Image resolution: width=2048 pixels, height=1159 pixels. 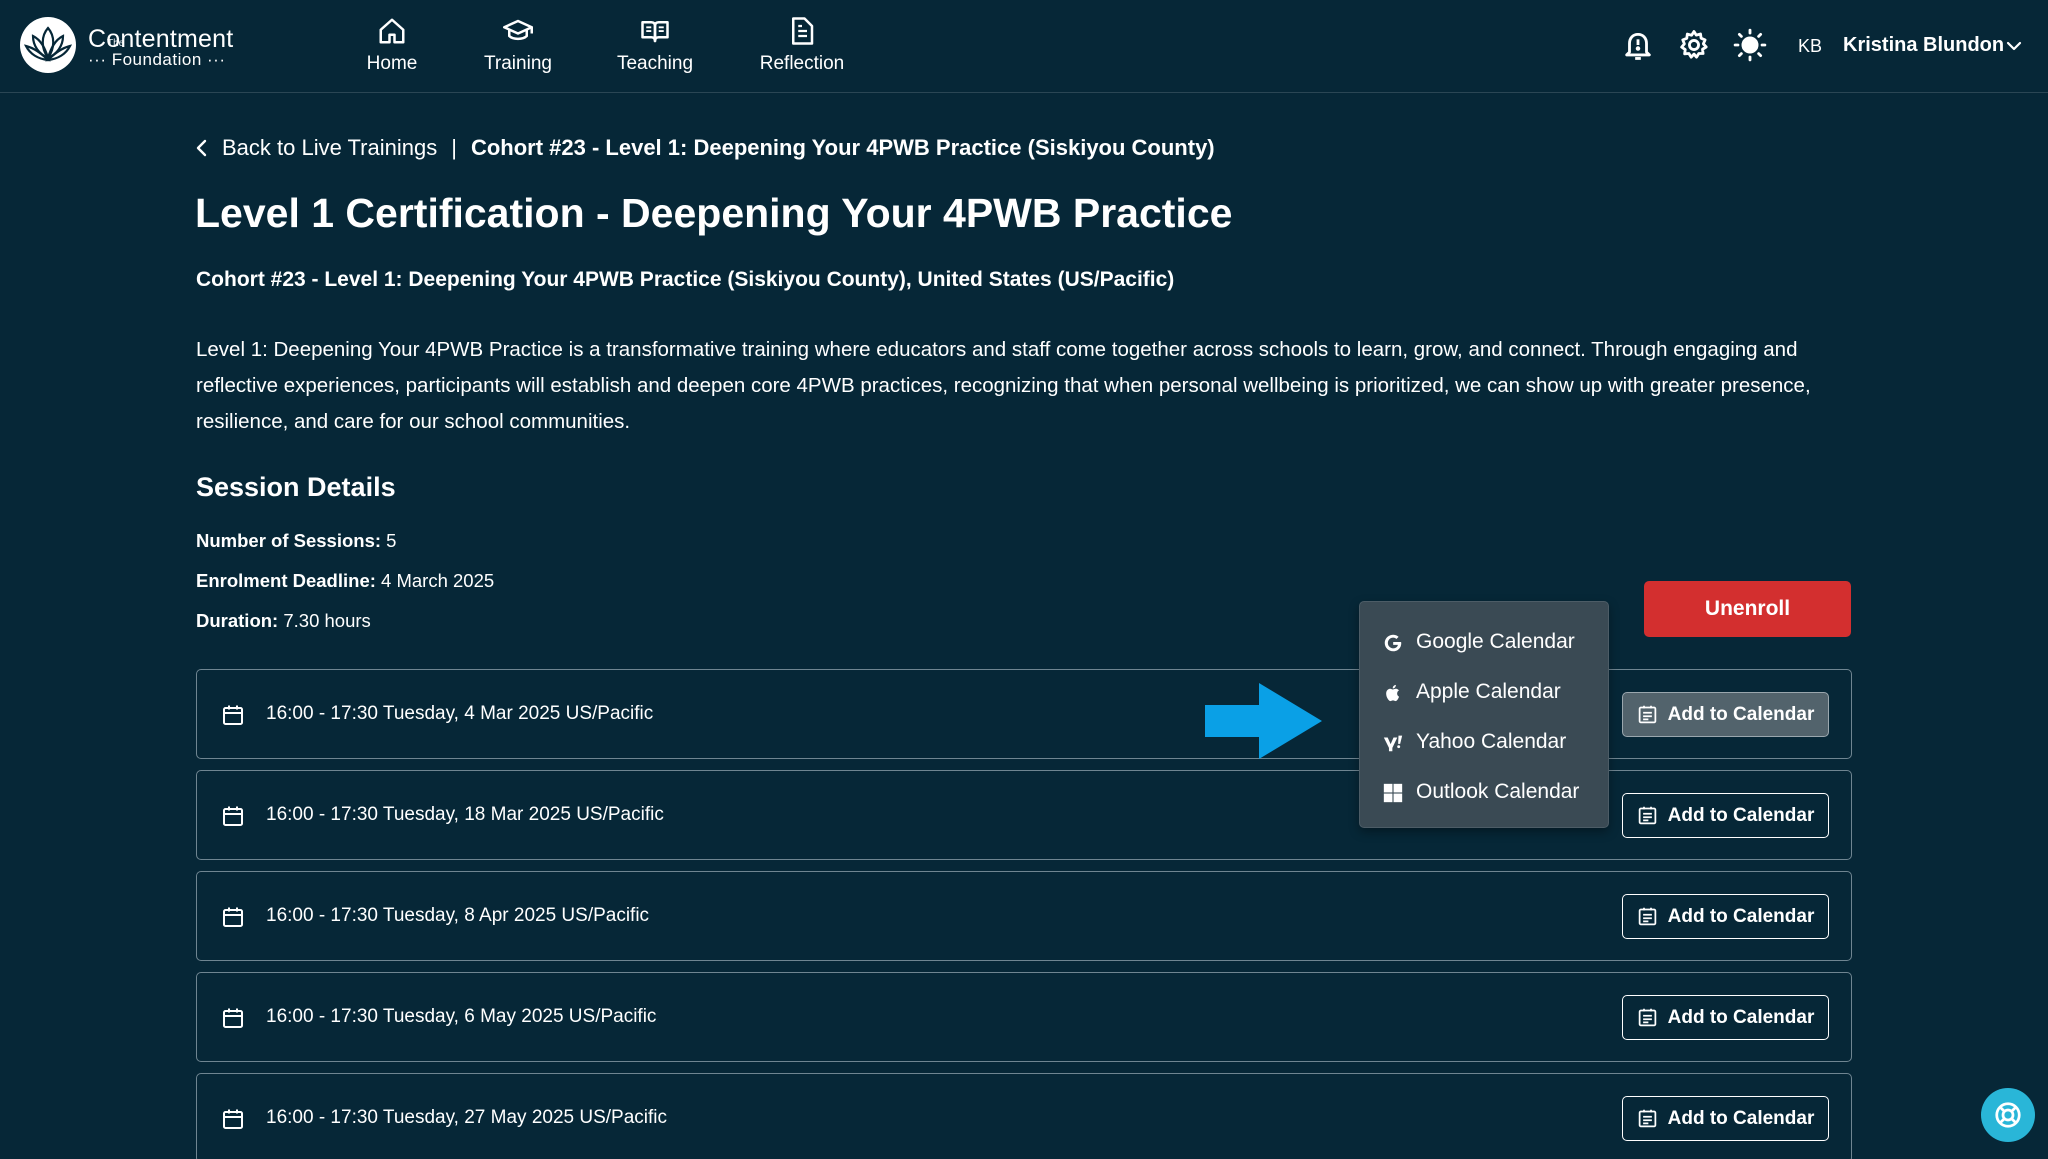 What do you see at coordinates (802, 47) in the screenshot?
I see `nav-reflection: Reflection` at bounding box center [802, 47].